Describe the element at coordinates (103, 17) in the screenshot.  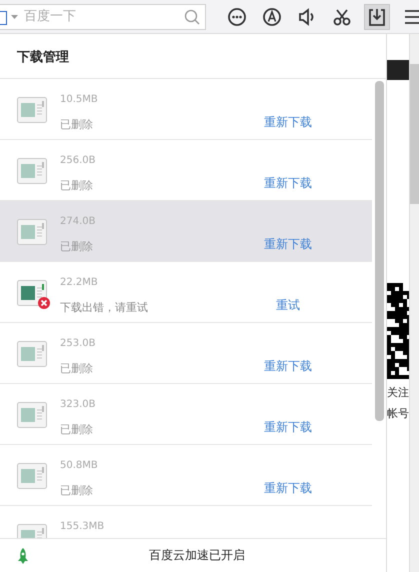
I see `search-field: 百度一下` at that location.